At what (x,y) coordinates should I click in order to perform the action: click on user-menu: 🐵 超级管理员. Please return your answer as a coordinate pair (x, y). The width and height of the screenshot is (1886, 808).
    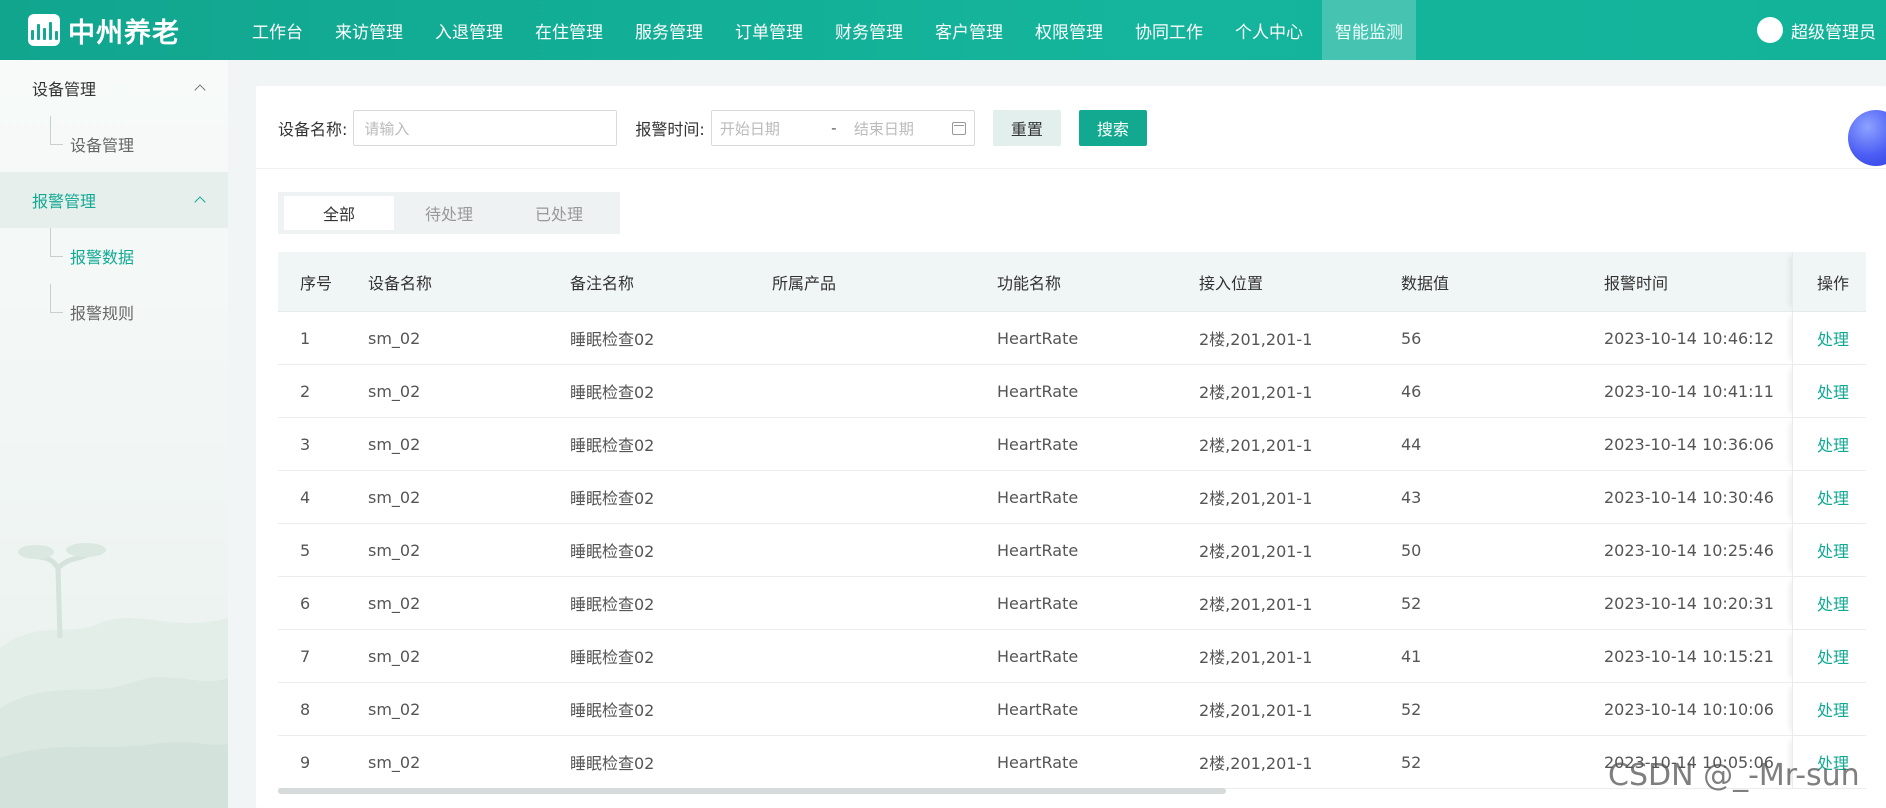
    Looking at the image, I should click on (1816, 30).